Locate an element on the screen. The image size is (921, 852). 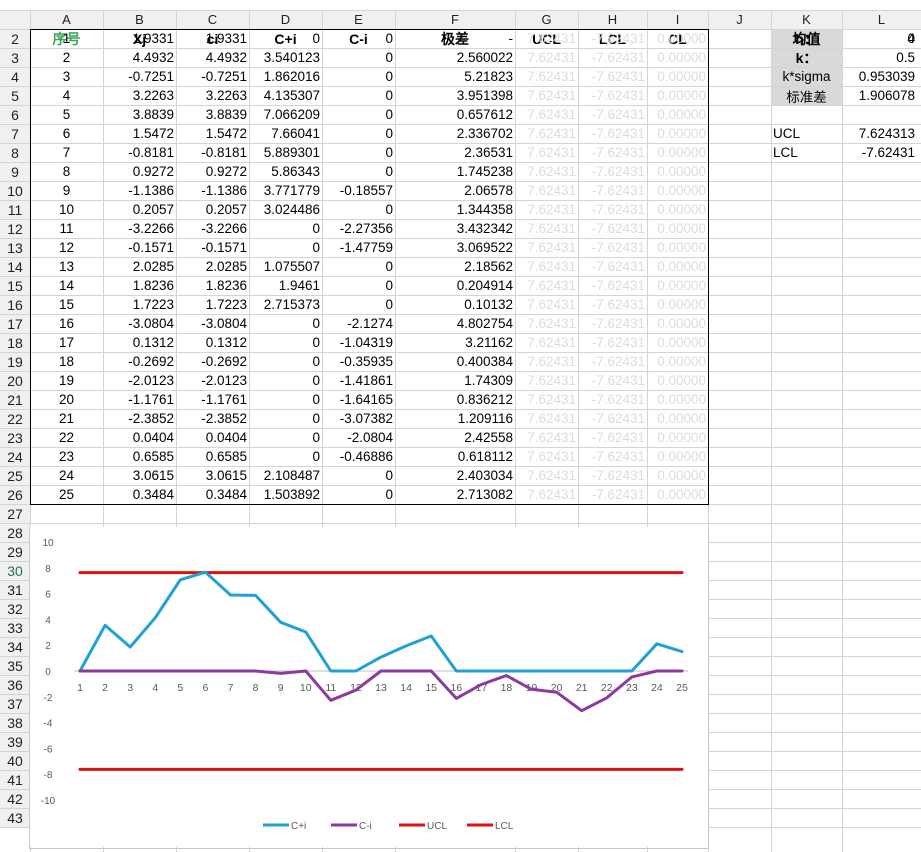
row-header-39: 39 is located at coordinates (15, 741).